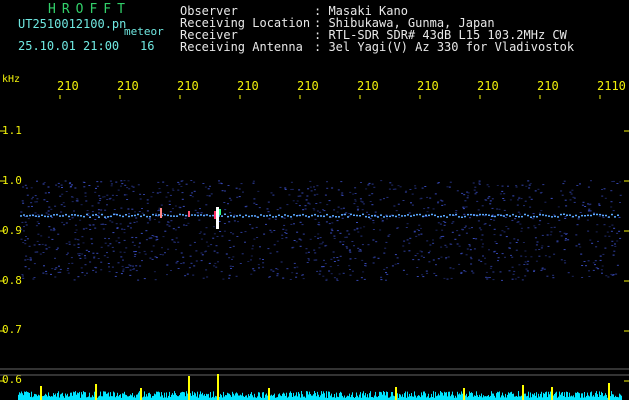 This screenshot has height=400, width=629. I want to click on app-title: HROFFT, so click(89, 9).